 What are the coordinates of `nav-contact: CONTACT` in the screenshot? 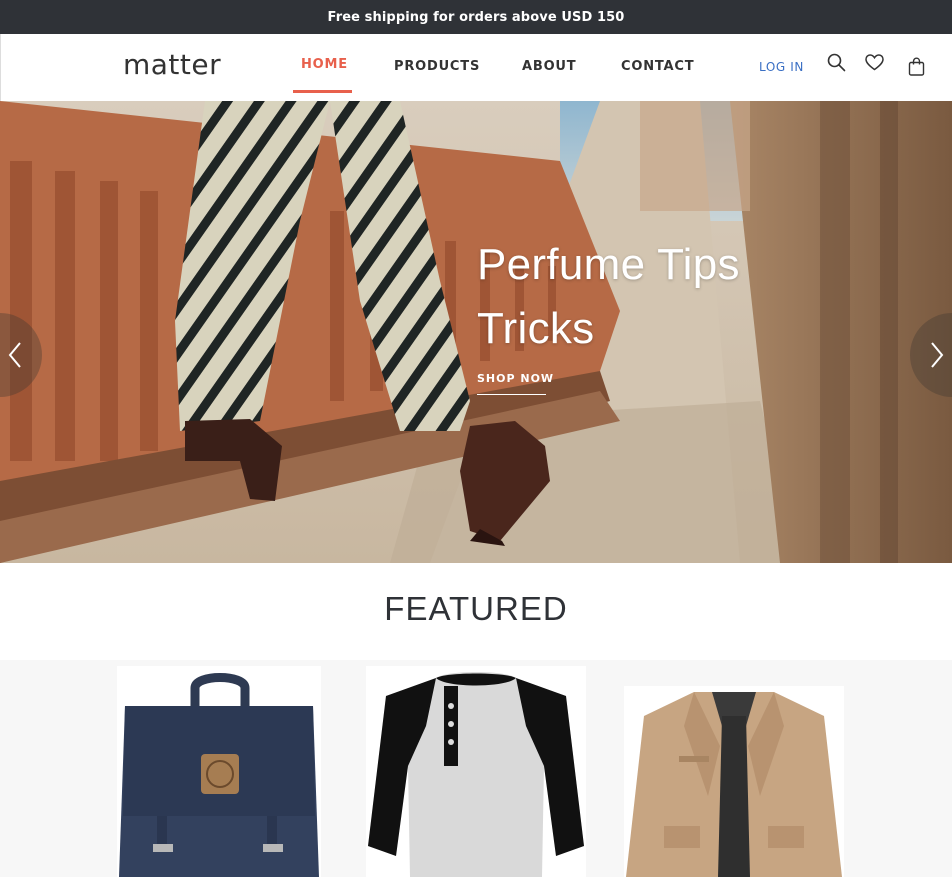 It's located at (657, 66).